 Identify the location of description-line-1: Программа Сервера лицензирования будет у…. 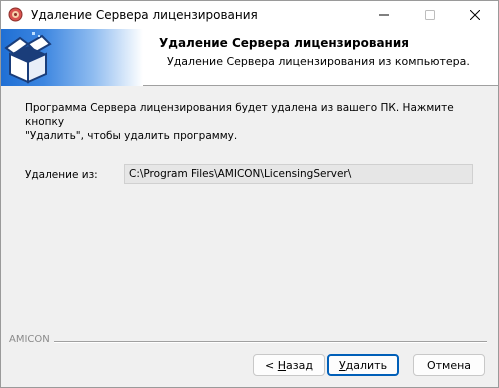
(239, 115).